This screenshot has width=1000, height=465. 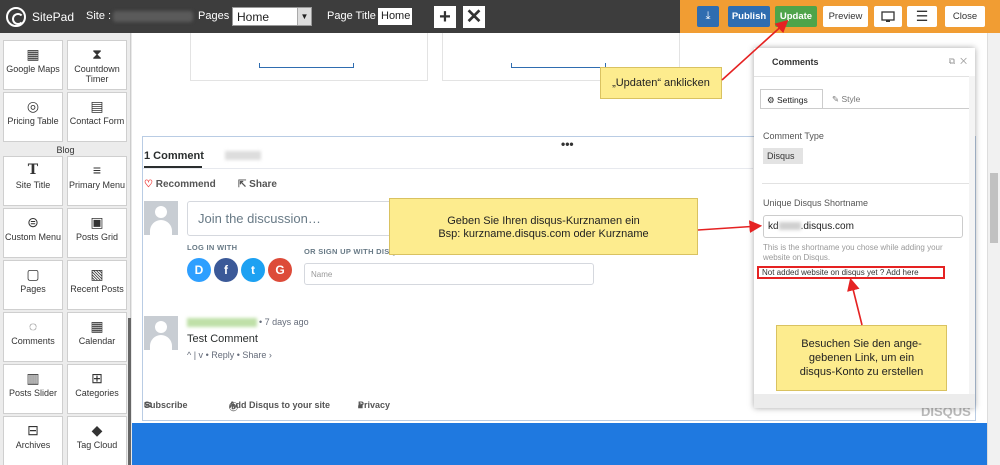 I want to click on pages-select: Home ▼, so click(x=272, y=16).